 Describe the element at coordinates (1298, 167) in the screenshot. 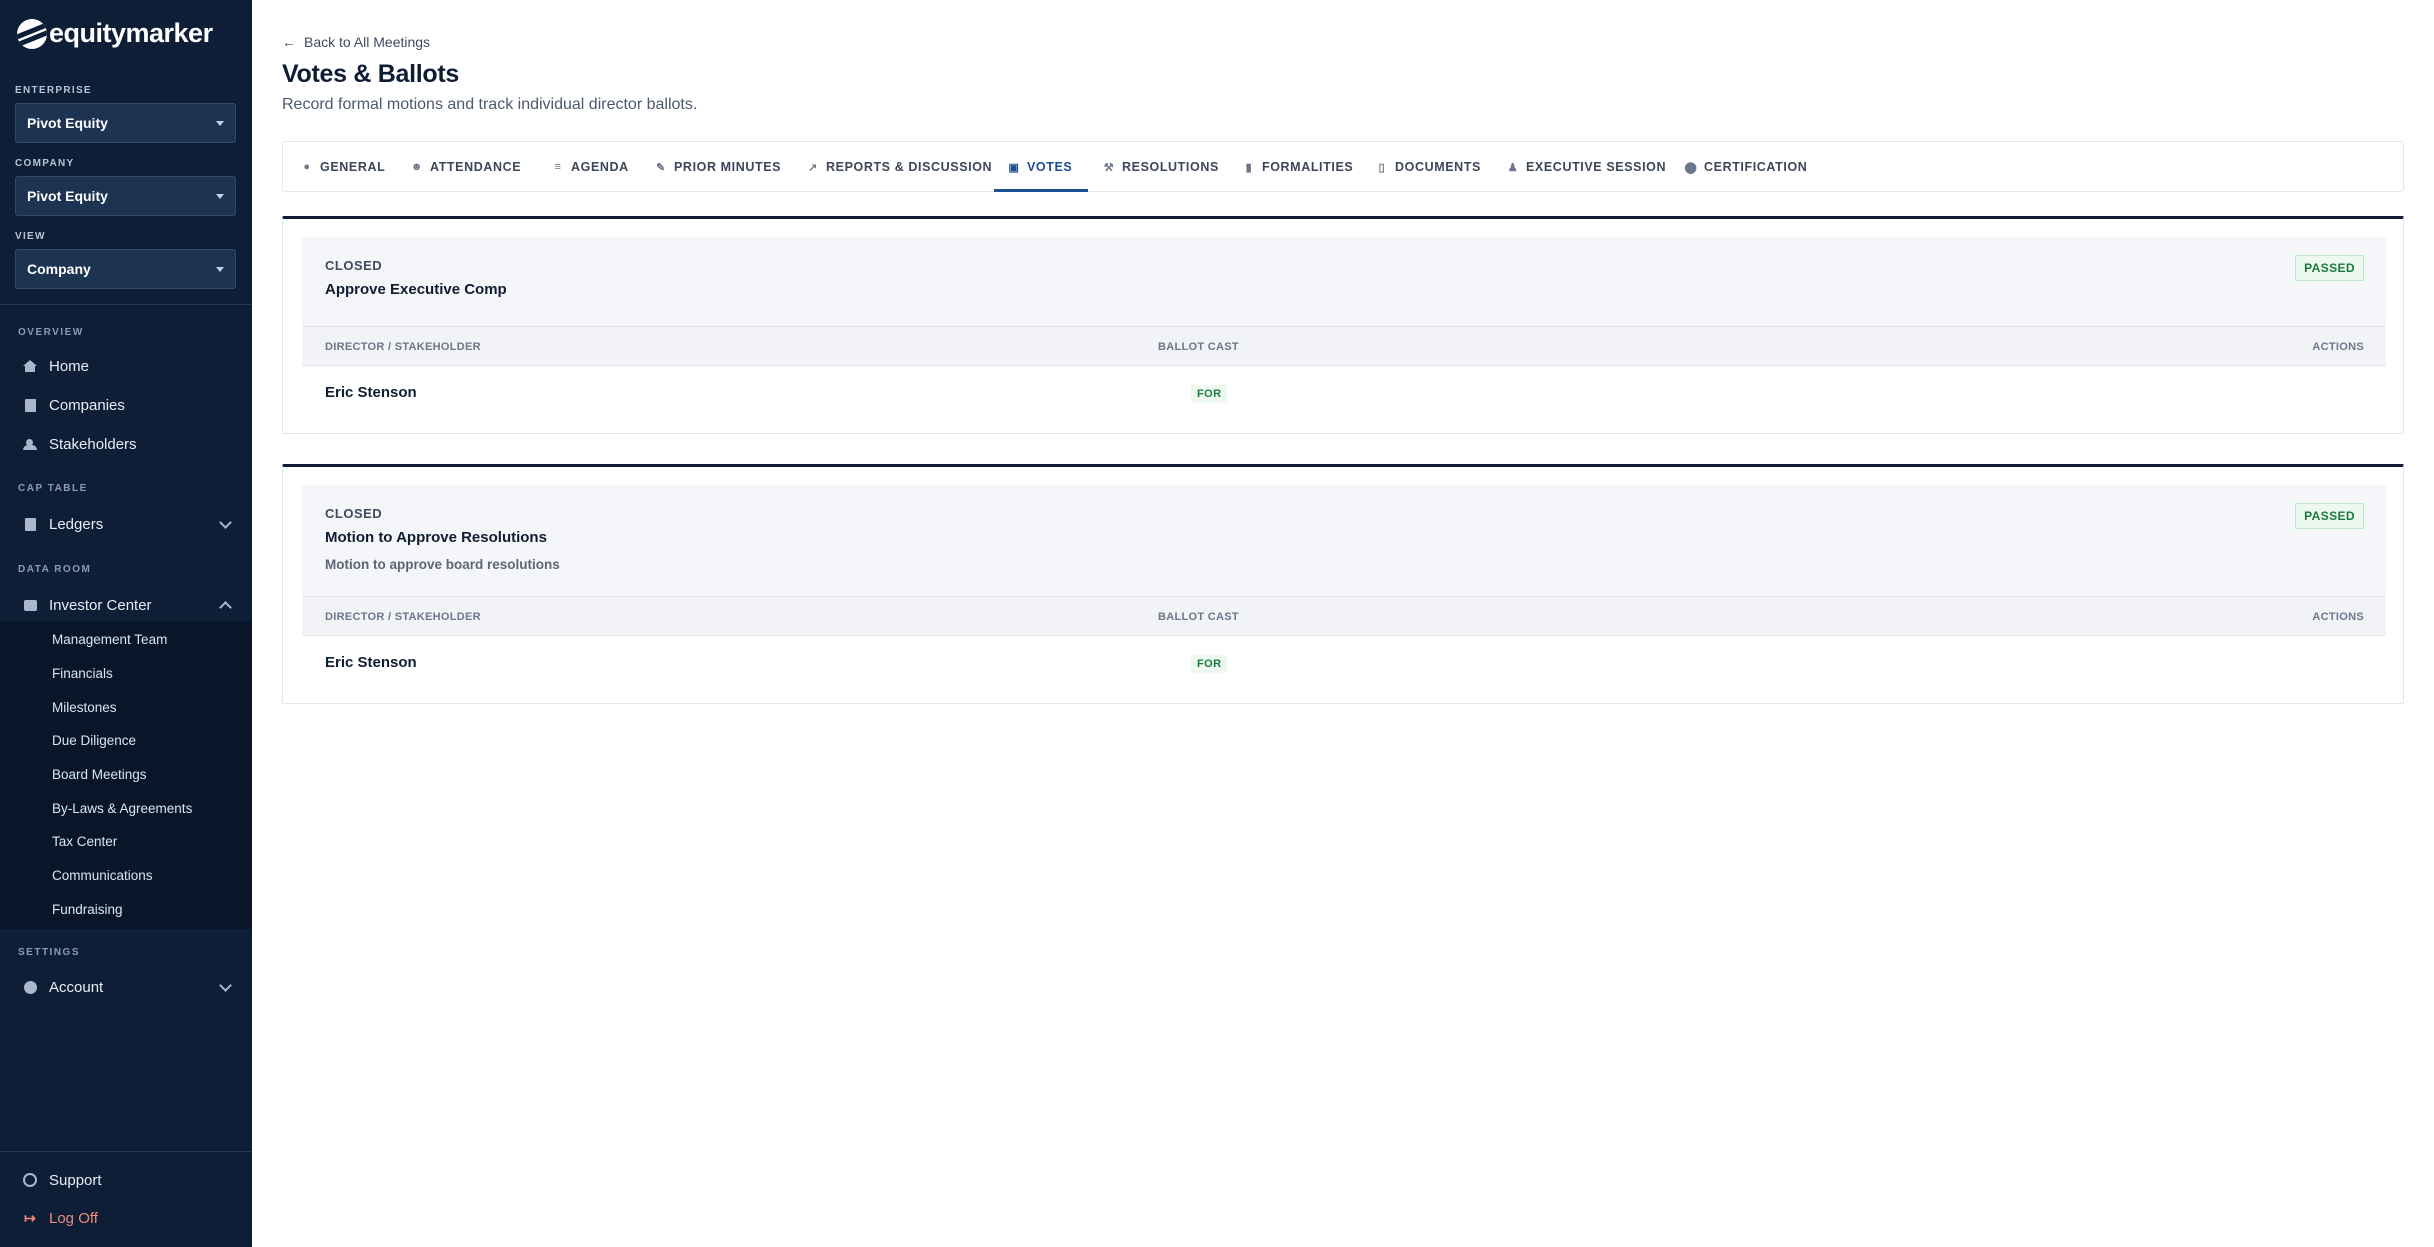

I see `tab-formalities: ▮ FORMALITIES` at that location.